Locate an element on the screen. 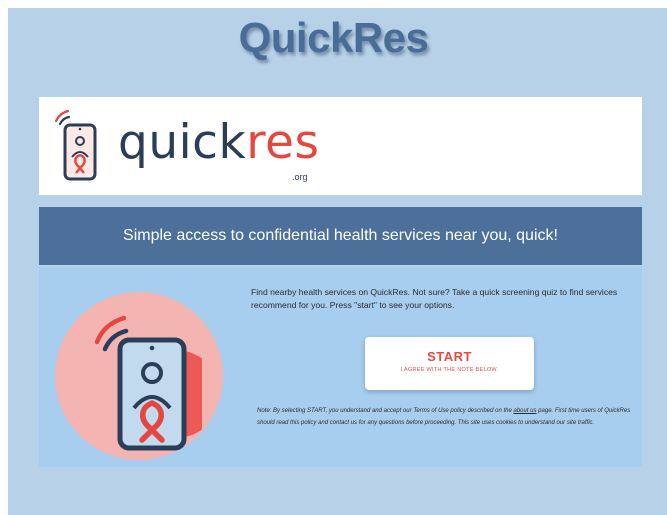 This screenshot has height=515, width=667. phone-ribbon-illustration-icon is located at coordinates (148, 383).